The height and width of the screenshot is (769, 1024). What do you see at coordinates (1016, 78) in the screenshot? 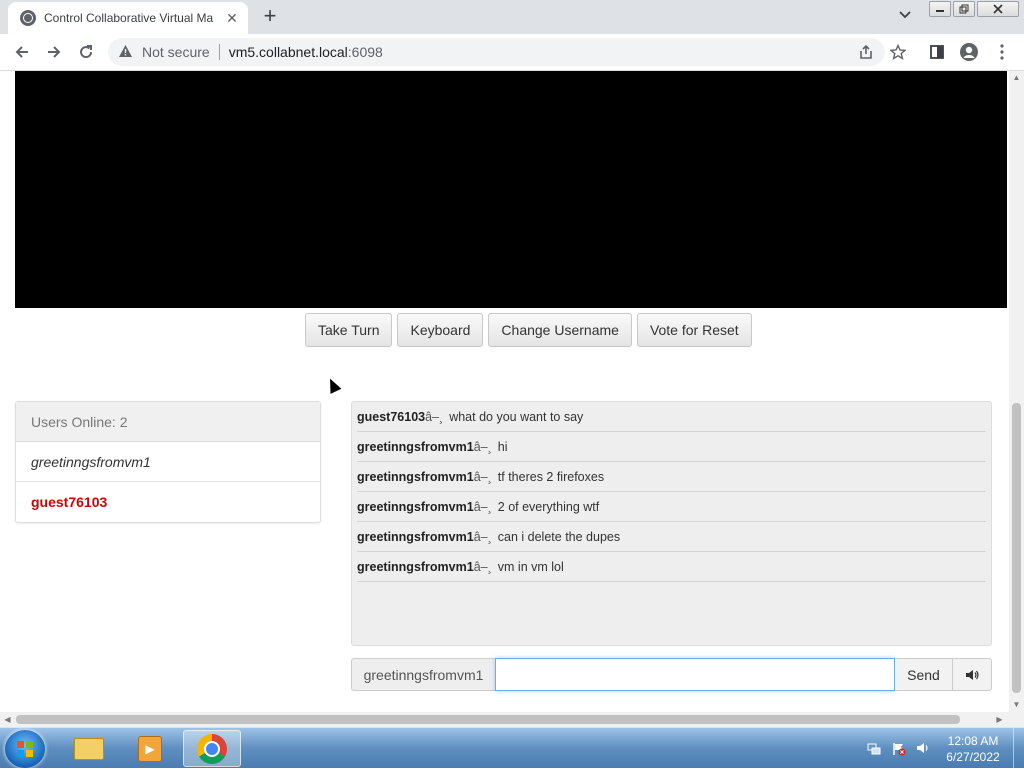
I see `scroll-up-icon: ▲` at bounding box center [1016, 78].